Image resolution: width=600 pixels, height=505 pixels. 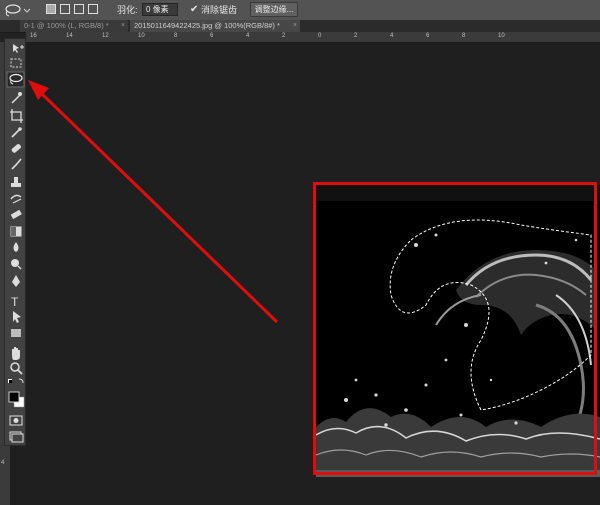 I want to click on tool-preset-picker, so click(x=17, y=10).